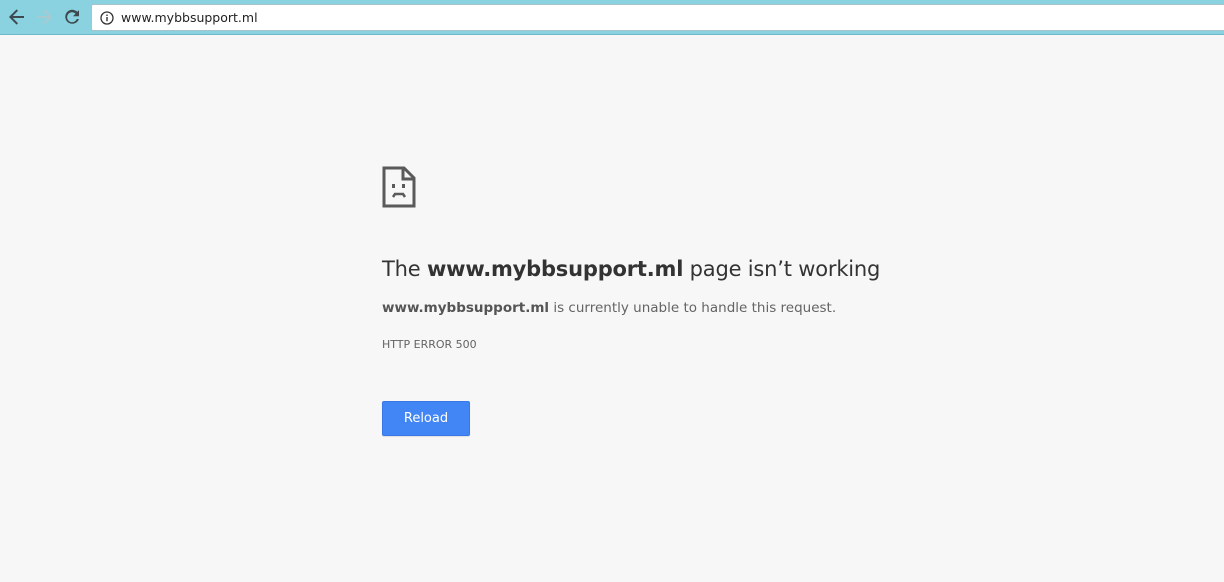 Image resolution: width=1224 pixels, height=582 pixels. What do you see at coordinates (426, 418) in the screenshot?
I see `reload-button: Reload` at bounding box center [426, 418].